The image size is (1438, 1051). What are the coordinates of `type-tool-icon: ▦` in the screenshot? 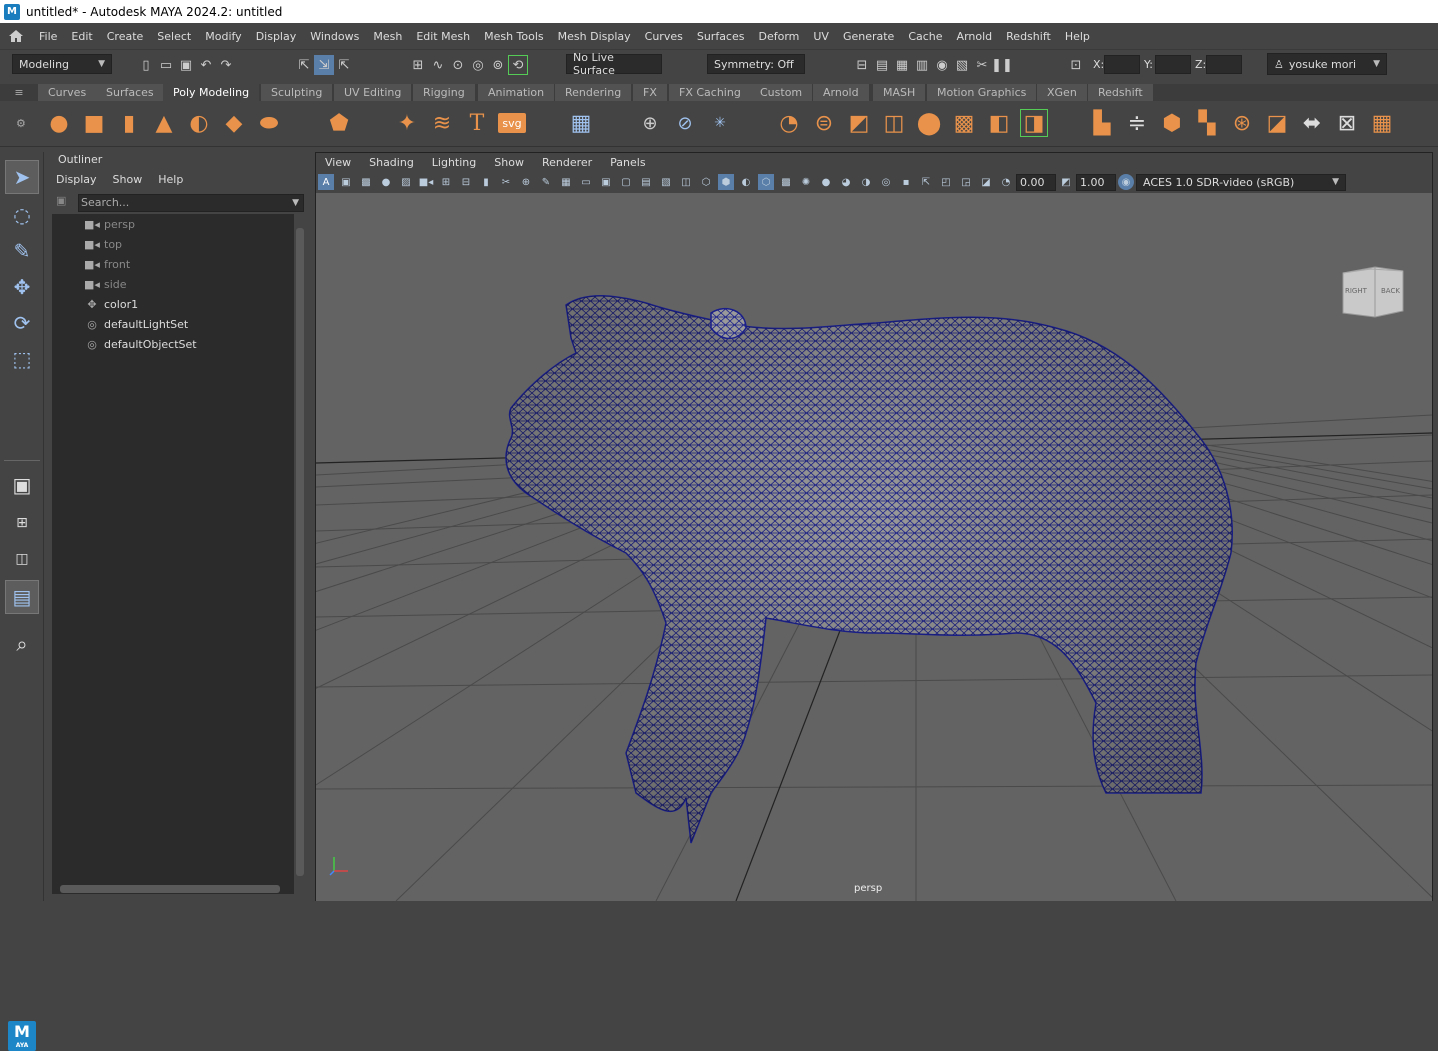 It's located at (581, 123).